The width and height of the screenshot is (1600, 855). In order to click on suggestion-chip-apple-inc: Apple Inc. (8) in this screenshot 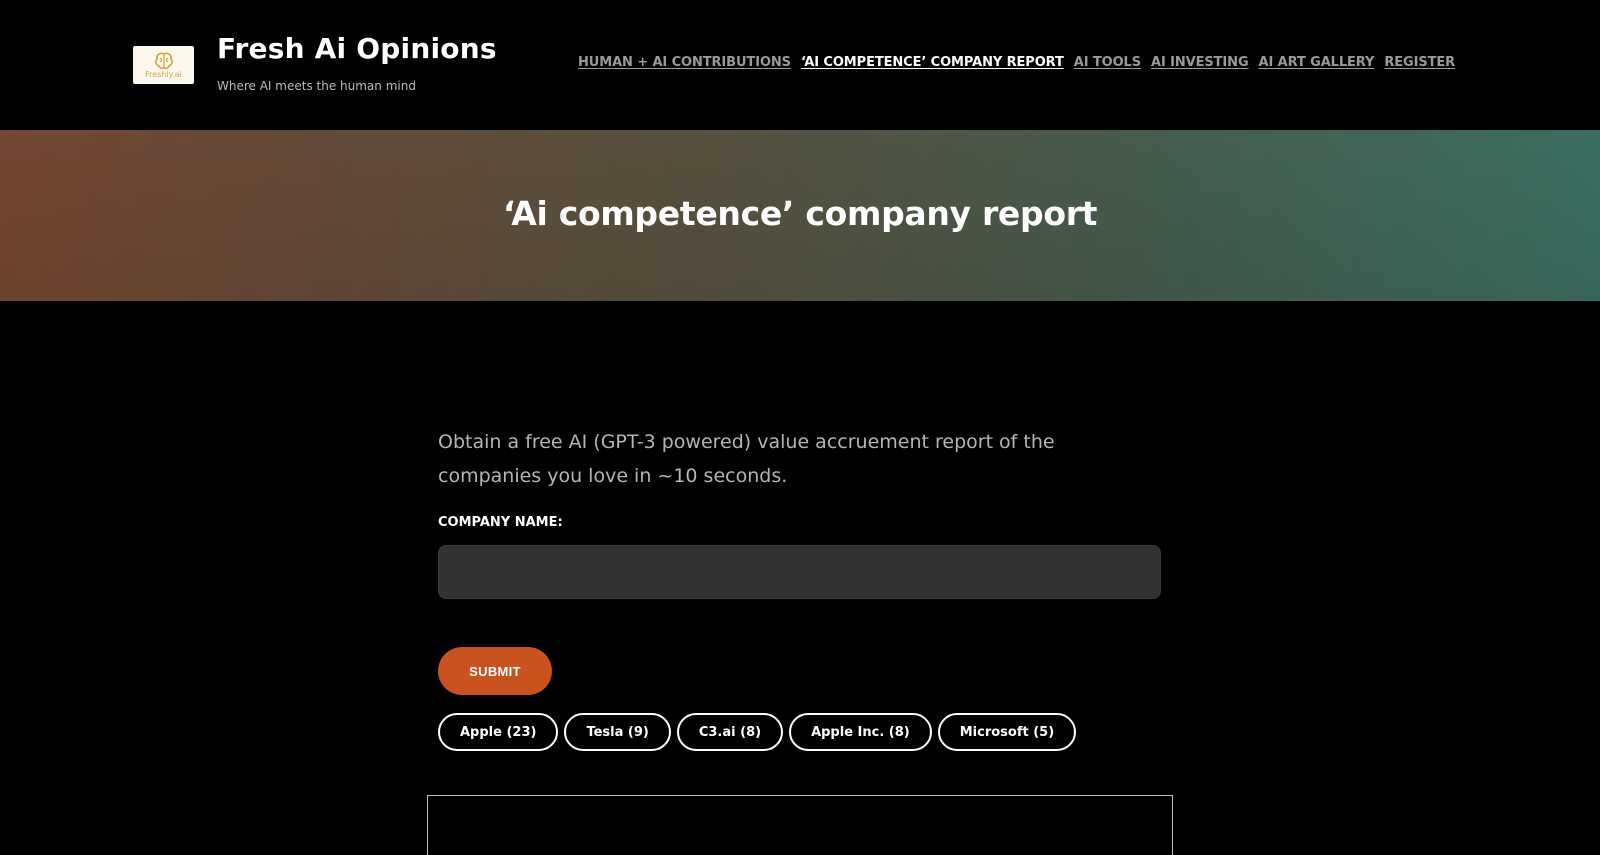, I will do `click(860, 732)`.